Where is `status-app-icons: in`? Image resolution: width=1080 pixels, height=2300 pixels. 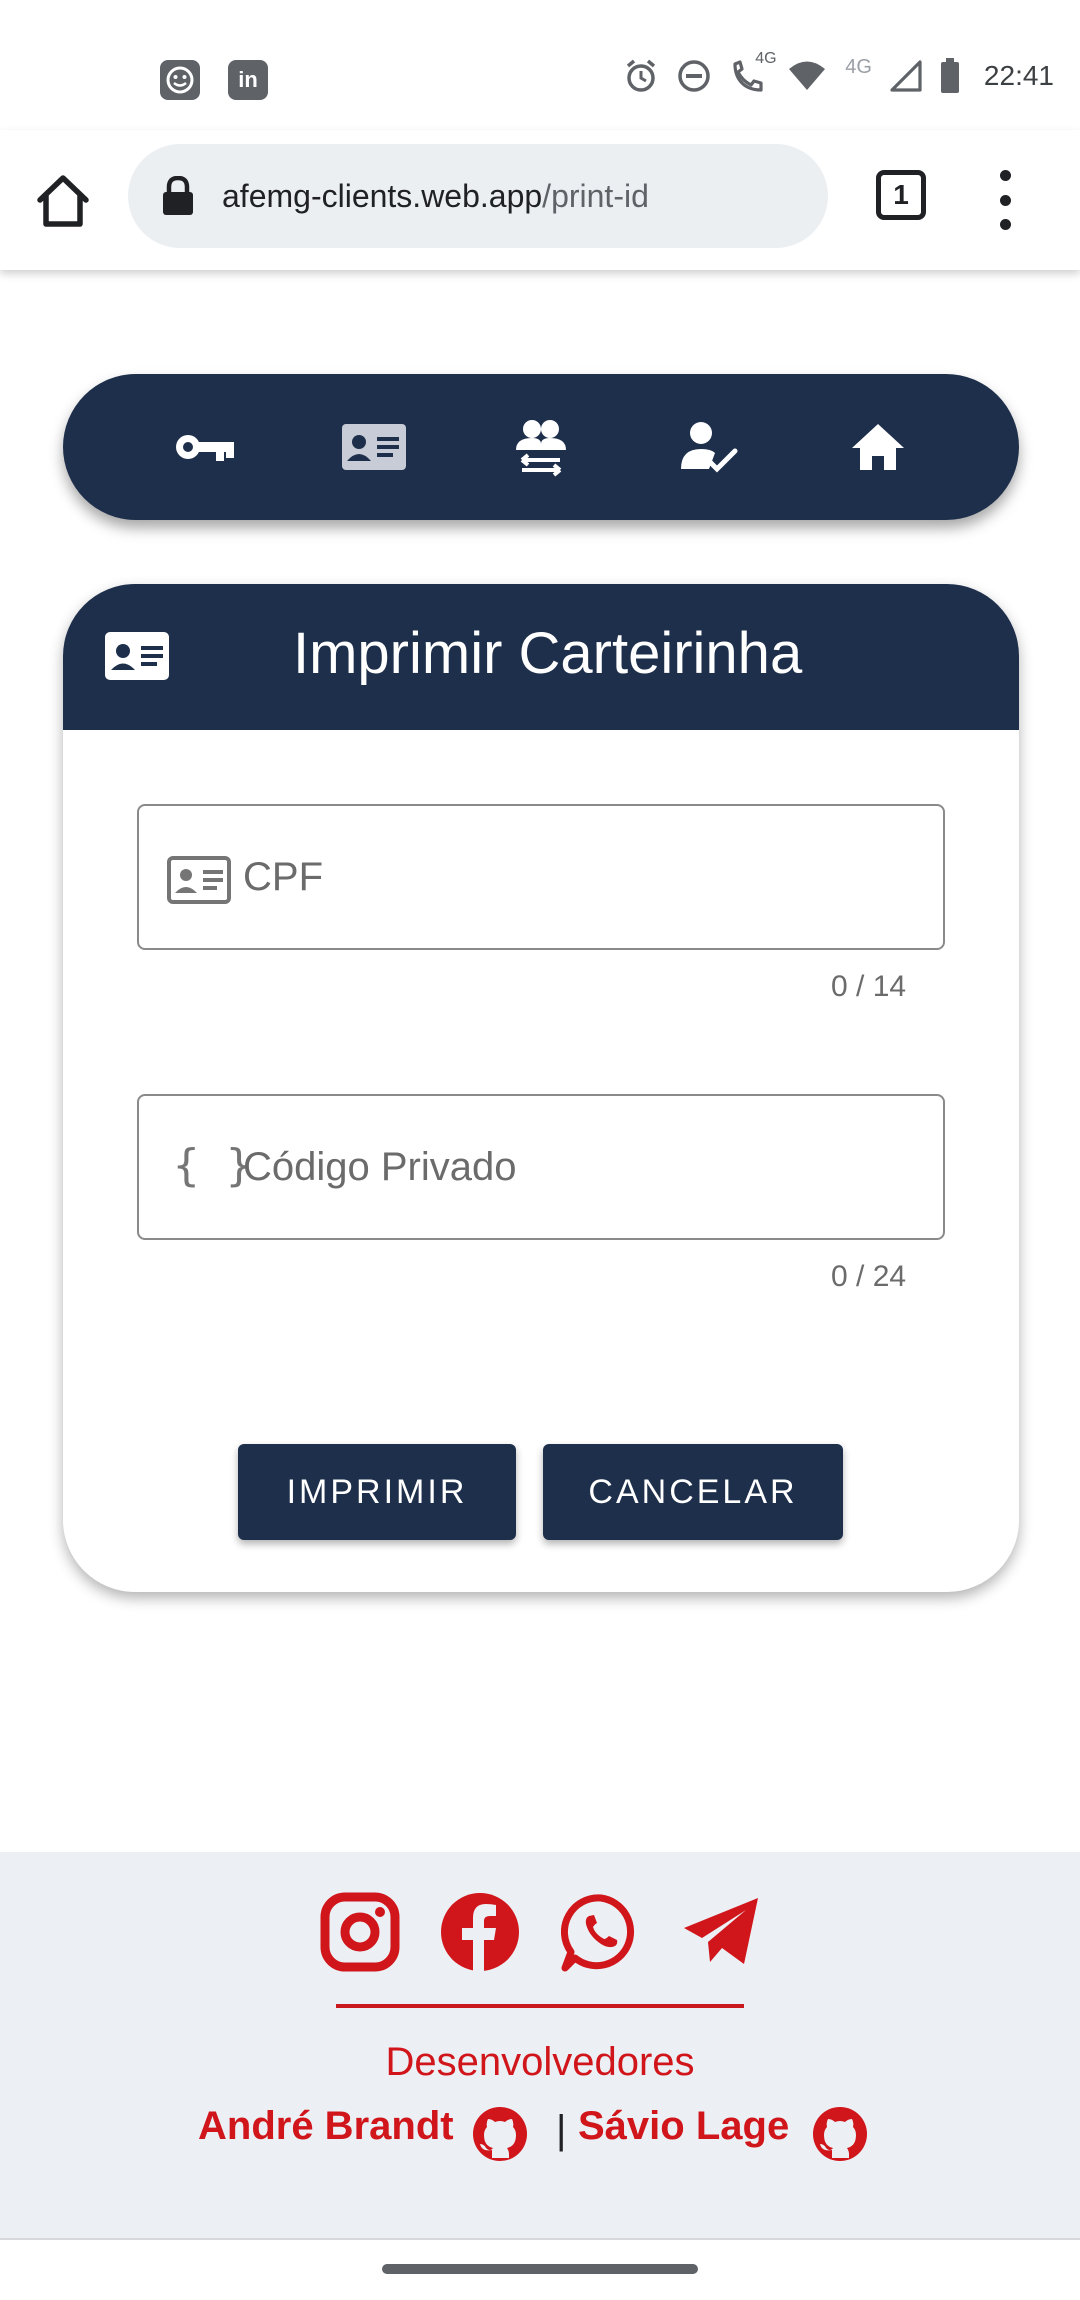 status-app-icons: in is located at coordinates (214, 80).